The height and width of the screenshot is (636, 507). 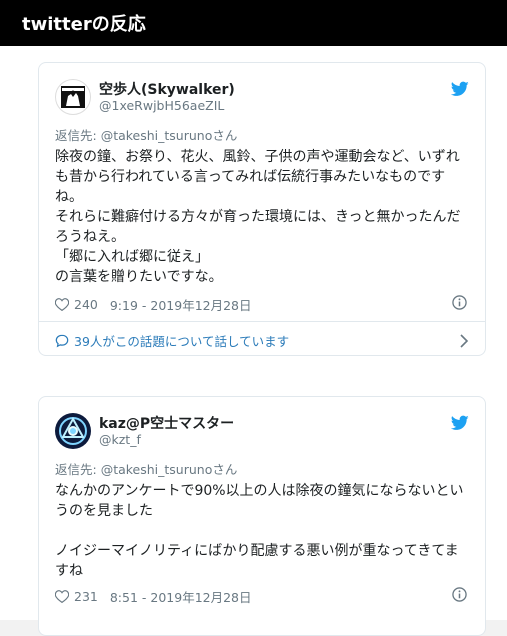 I want to click on conversation-link: 39人がこの話題について話しています, so click(x=262, y=340).